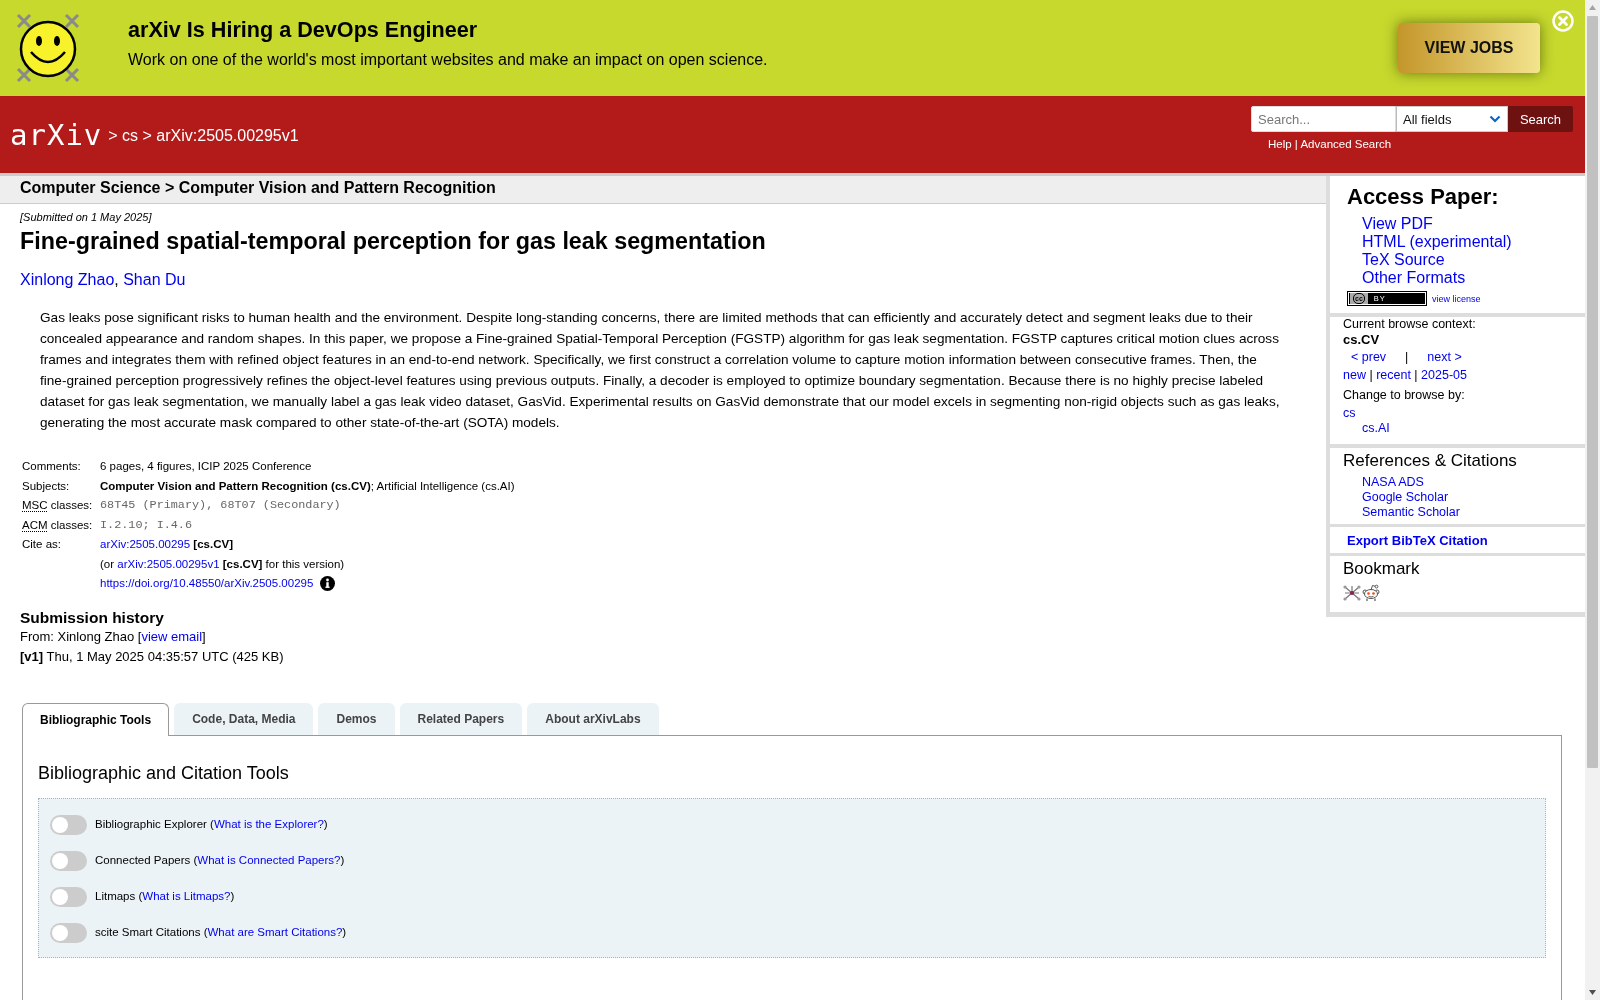  What do you see at coordinates (1280, 144) in the screenshot?
I see `header-link: Help` at bounding box center [1280, 144].